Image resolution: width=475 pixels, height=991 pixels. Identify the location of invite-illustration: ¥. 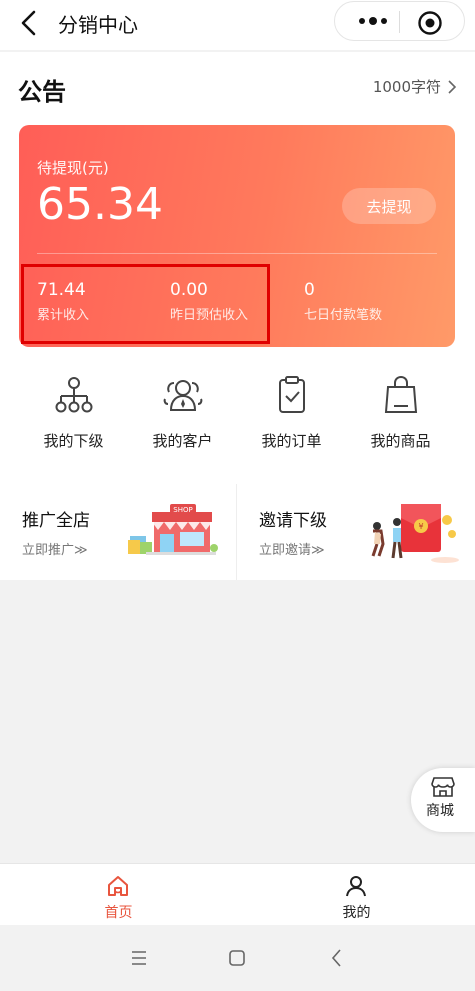
(415, 533).